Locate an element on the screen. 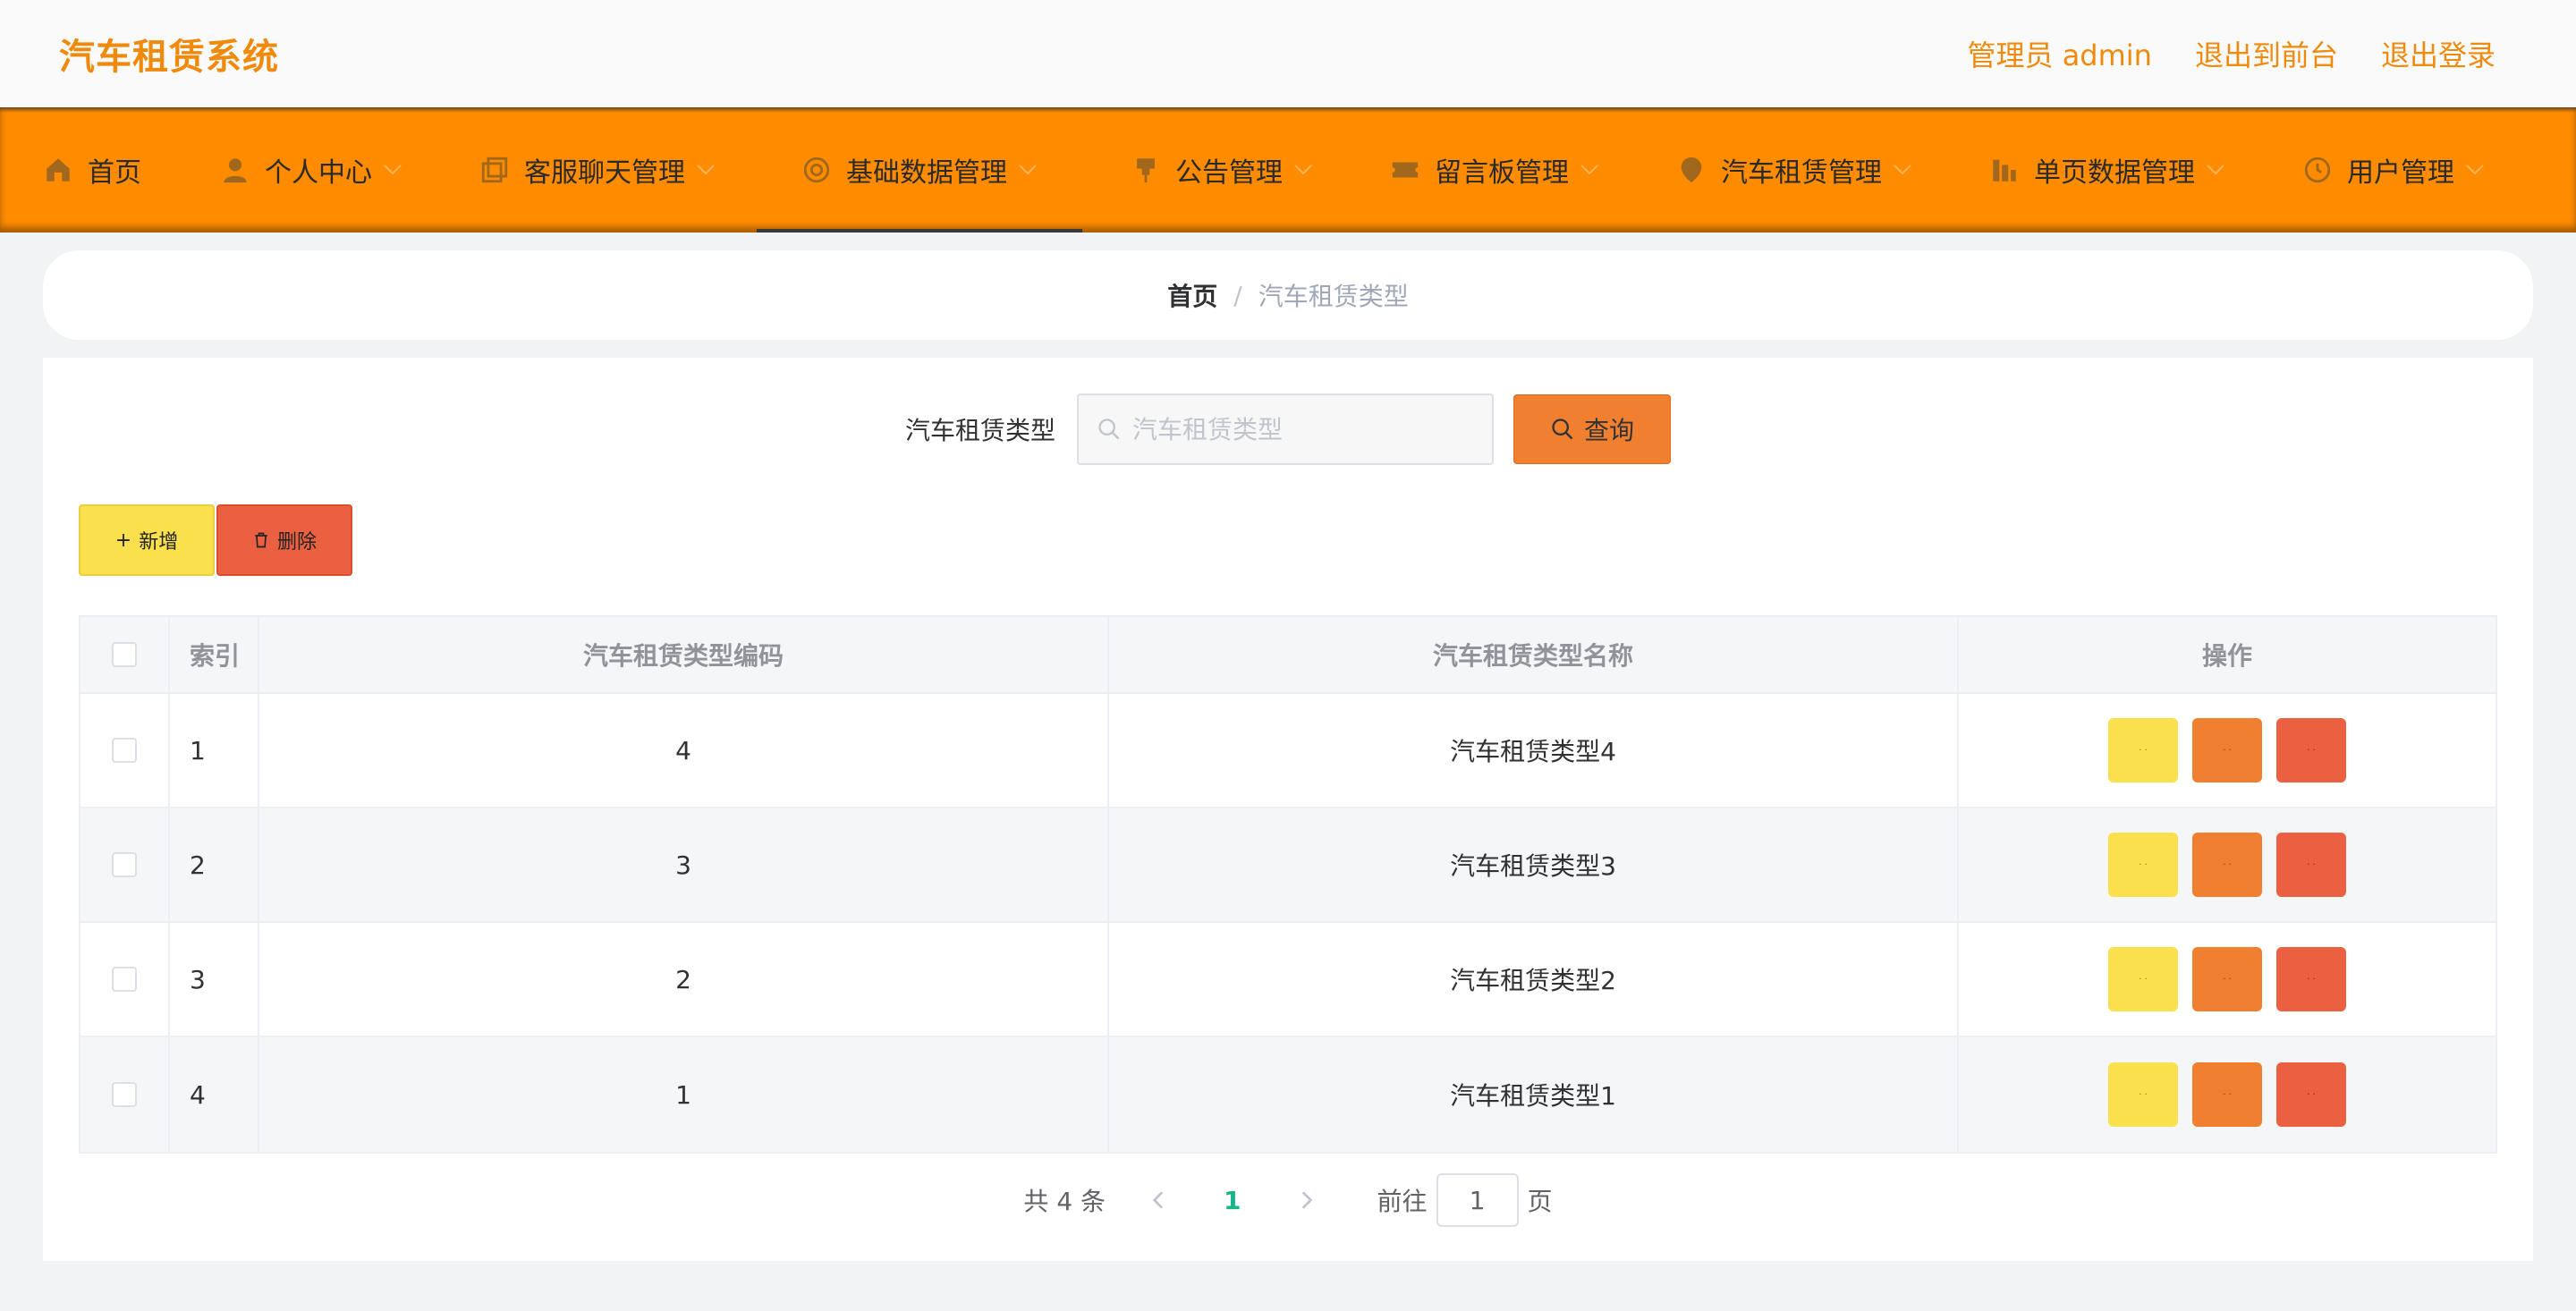 This screenshot has width=2576, height=1311. table-header-row: 索引 汽车租赁类型编码 汽车租赁类型名称 操作 is located at coordinates (1288, 655).